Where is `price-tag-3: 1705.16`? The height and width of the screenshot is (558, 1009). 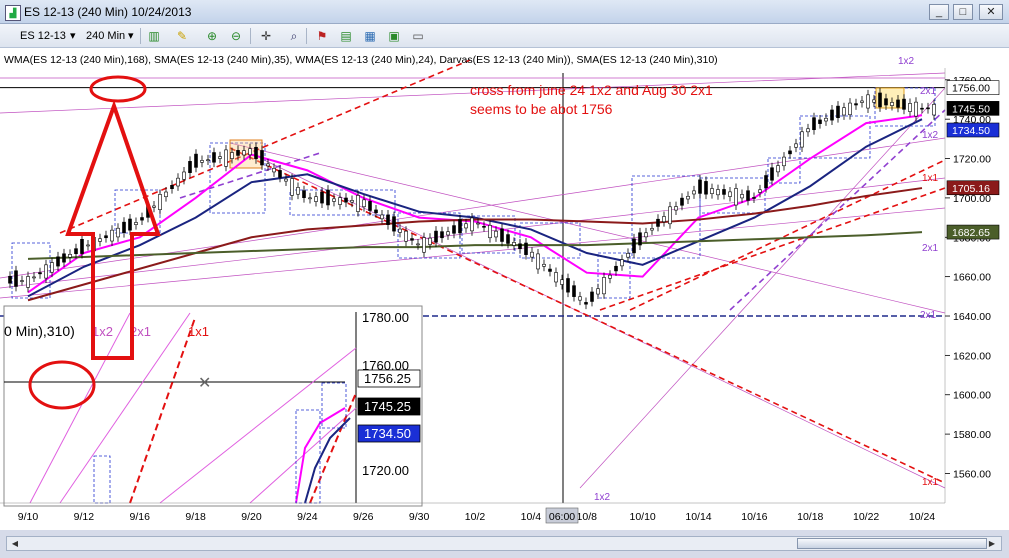 price-tag-3: 1705.16 is located at coordinates (971, 189).